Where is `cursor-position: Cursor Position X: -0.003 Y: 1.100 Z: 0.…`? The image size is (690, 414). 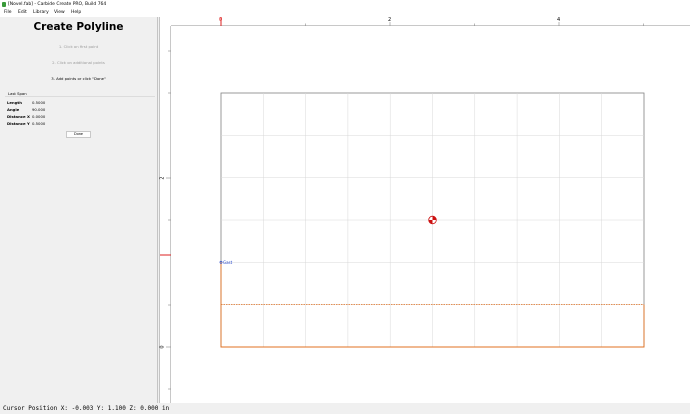 cursor-position: Cursor Position X: -0.003 Y: 1.100 Z: 0.… is located at coordinates (86, 408).